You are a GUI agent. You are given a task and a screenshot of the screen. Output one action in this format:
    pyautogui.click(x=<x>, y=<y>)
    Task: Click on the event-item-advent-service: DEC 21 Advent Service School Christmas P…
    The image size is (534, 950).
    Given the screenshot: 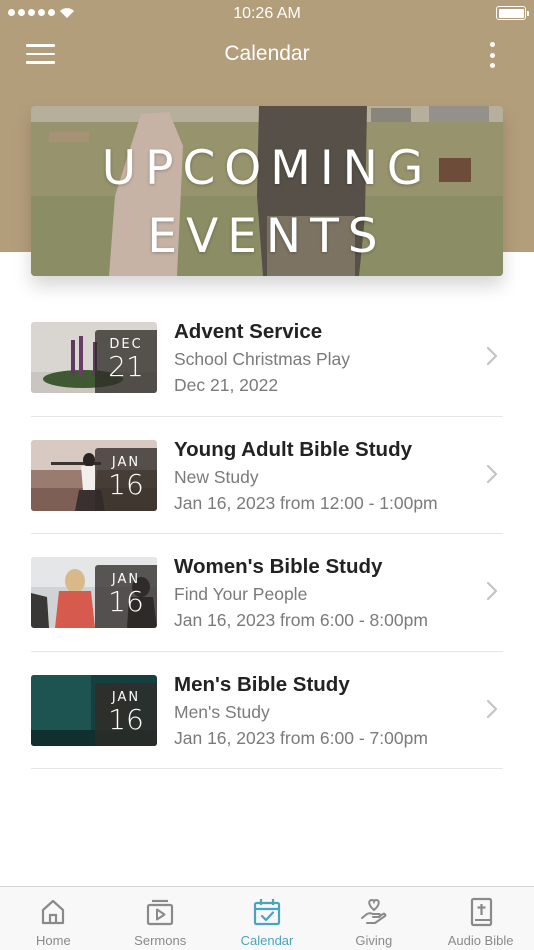 What is the action you would take?
    pyautogui.click(x=267, y=358)
    